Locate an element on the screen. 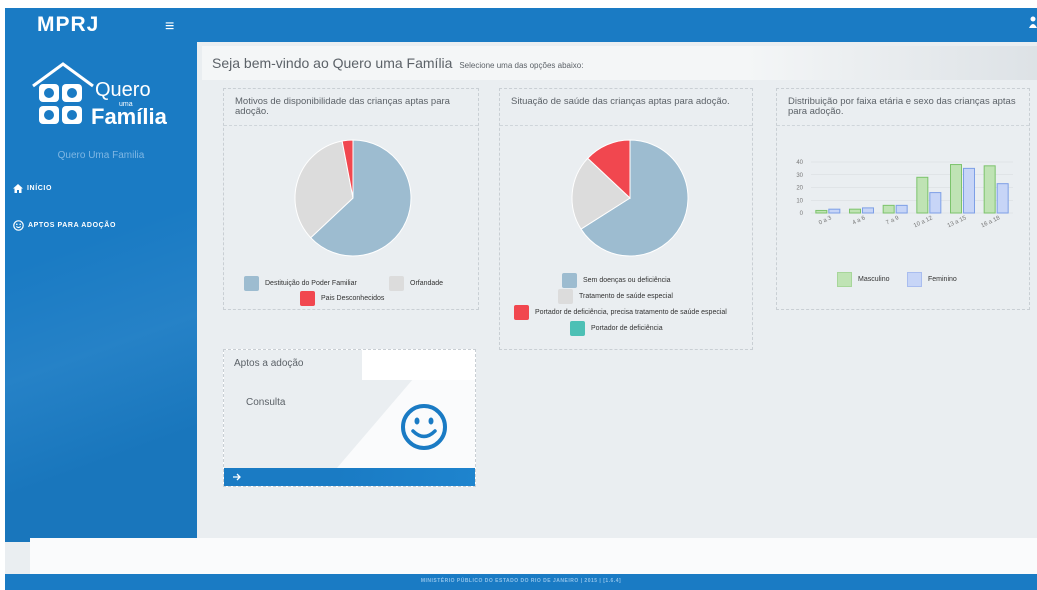 Image resolution: width=1037 pixels, height=590 pixels. logo-text-familia: Família is located at coordinates (129, 116).